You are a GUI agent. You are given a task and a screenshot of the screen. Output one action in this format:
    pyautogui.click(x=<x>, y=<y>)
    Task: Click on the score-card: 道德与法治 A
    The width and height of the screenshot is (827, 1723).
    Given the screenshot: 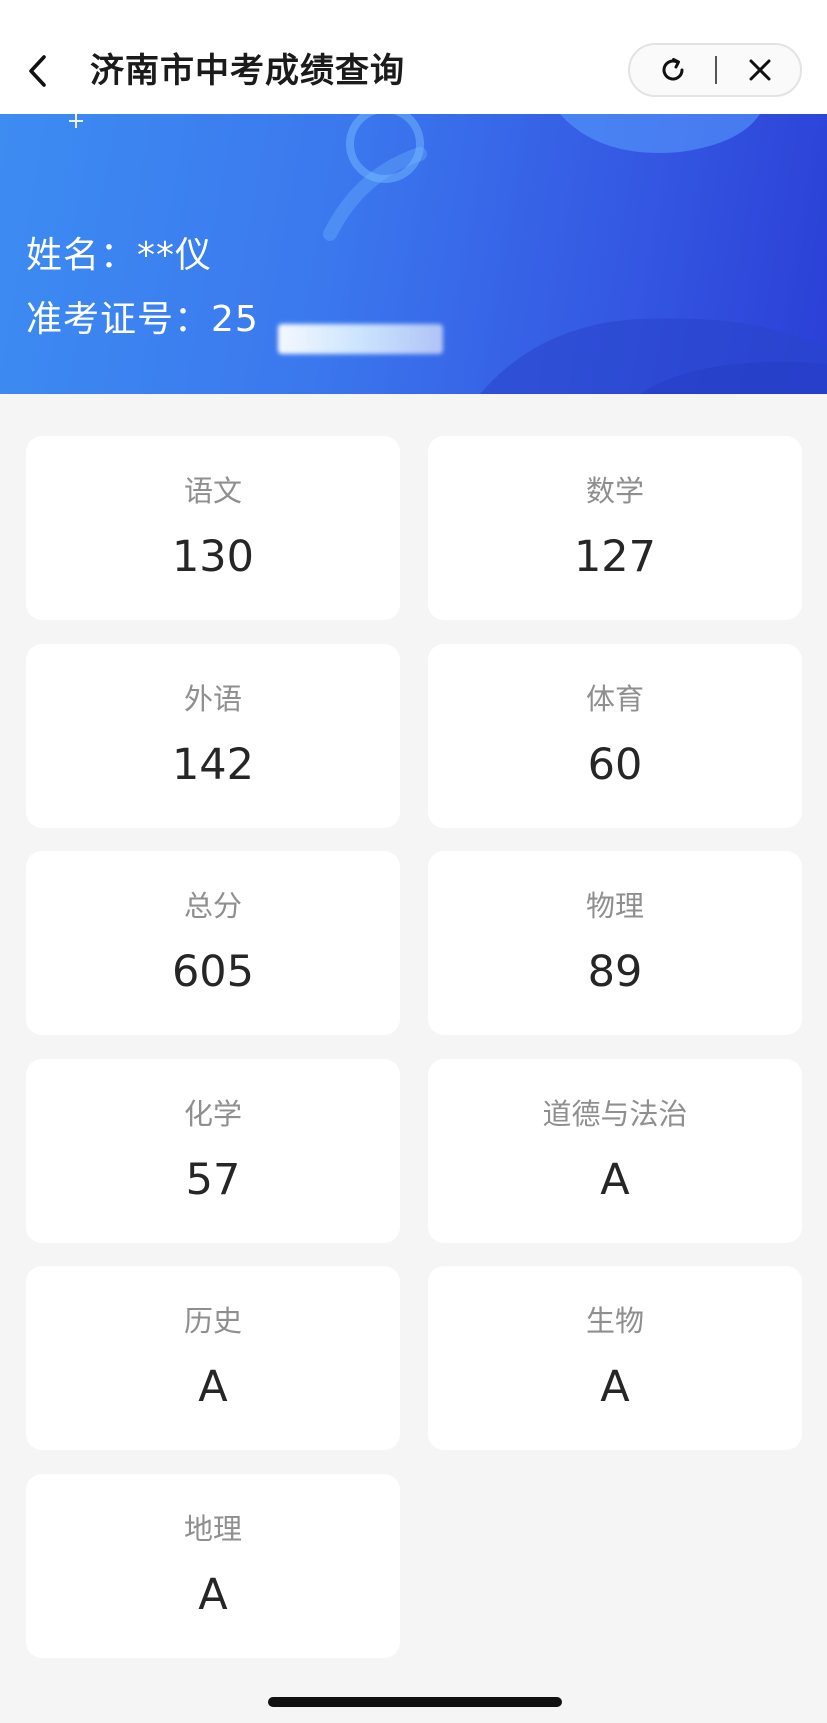 What is the action you would take?
    pyautogui.click(x=615, y=1151)
    